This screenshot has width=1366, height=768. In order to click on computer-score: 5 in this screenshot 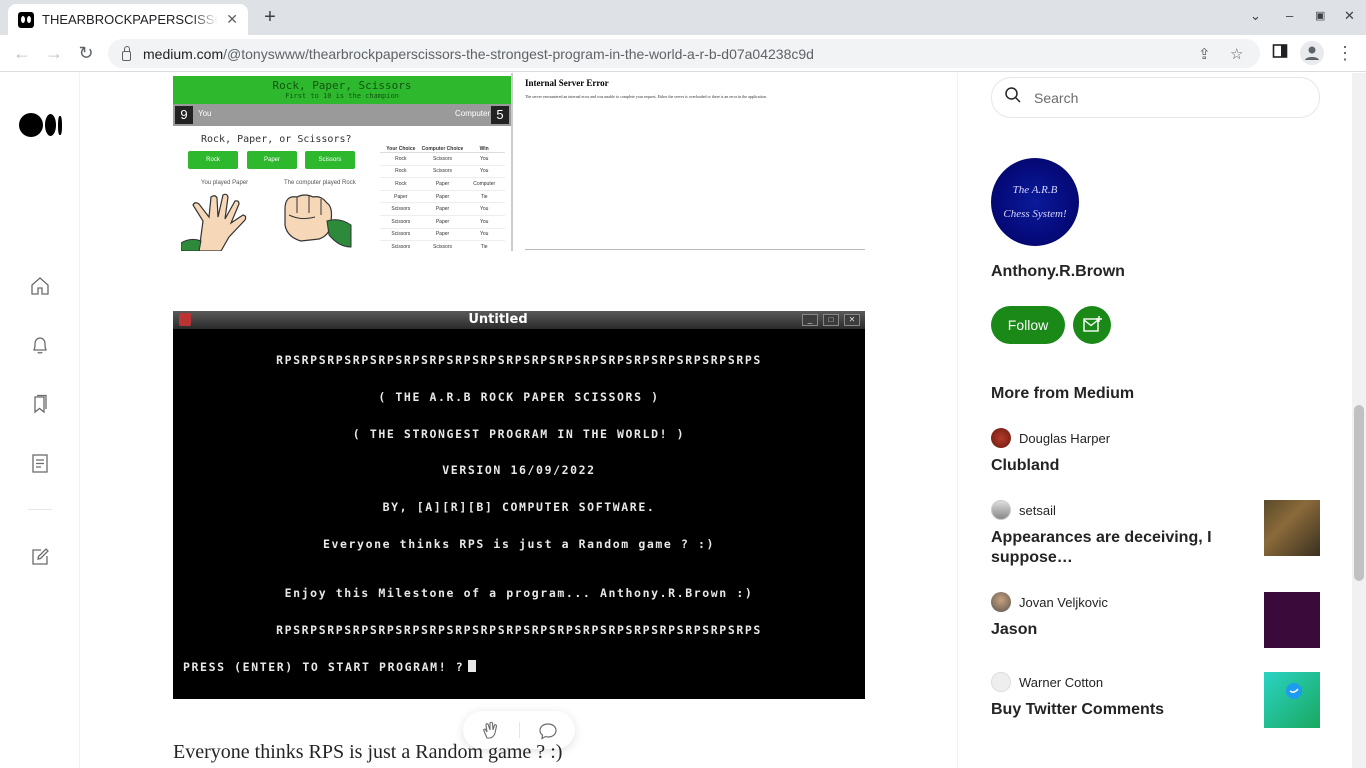, I will do `click(500, 115)`.